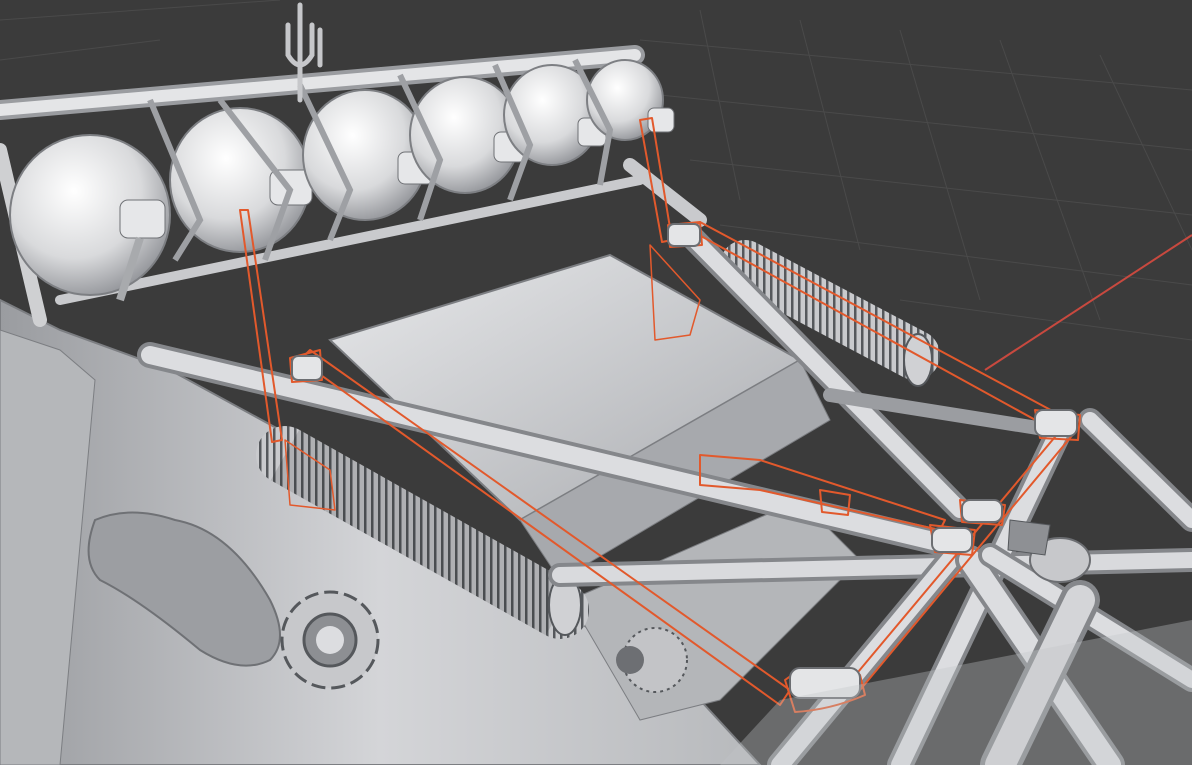 Image resolution: width=1192 pixels, height=765 pixels. What do you see at coordinates (1088, 302) in the screenshot?
I see `x-axis-line` at bounding box center [1088, 302].